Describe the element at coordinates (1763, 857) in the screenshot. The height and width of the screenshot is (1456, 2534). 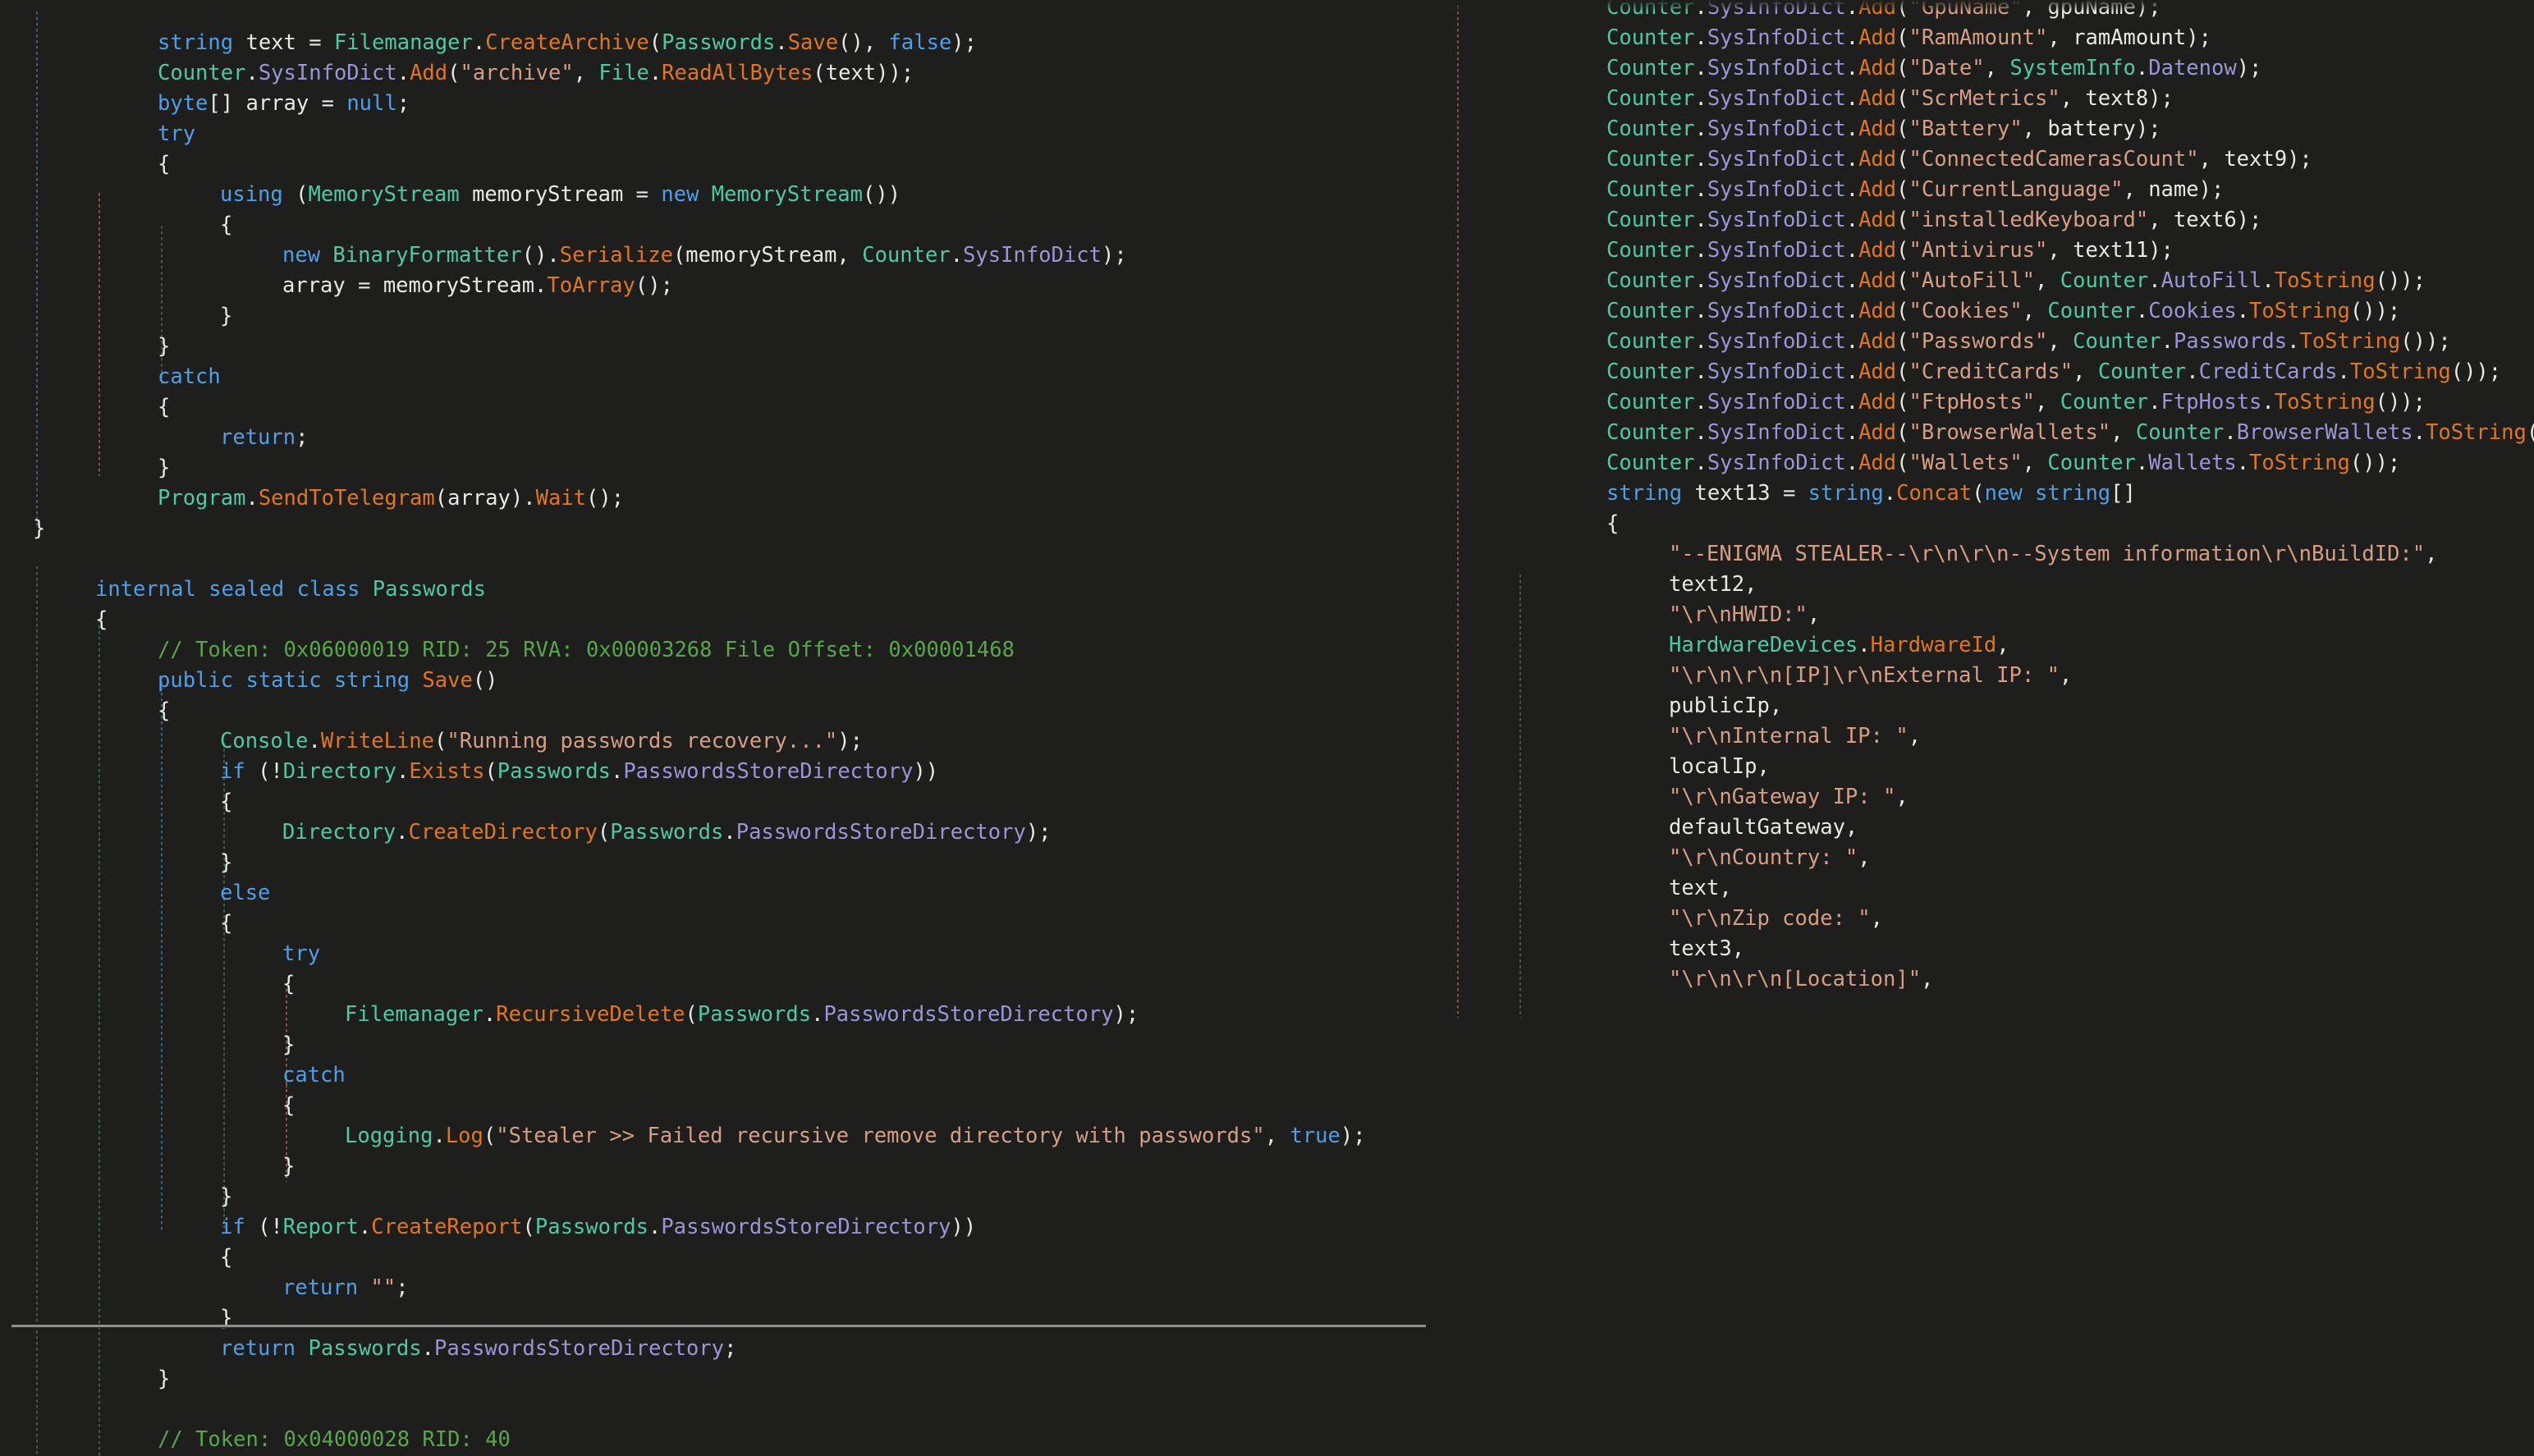
I see `code-token-str: "\r\nCountry: "` at that location.